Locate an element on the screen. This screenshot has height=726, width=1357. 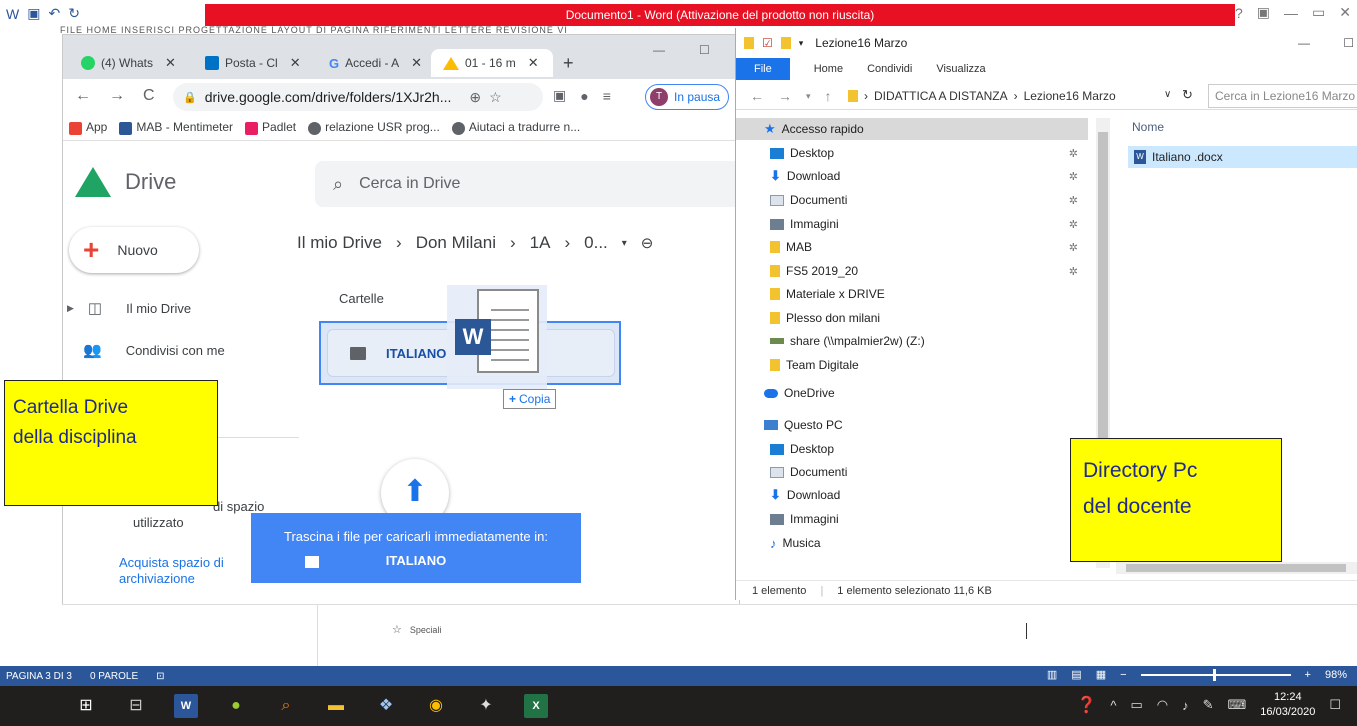
reading-list-icon: ≡ is located at coordinates (607, 96).